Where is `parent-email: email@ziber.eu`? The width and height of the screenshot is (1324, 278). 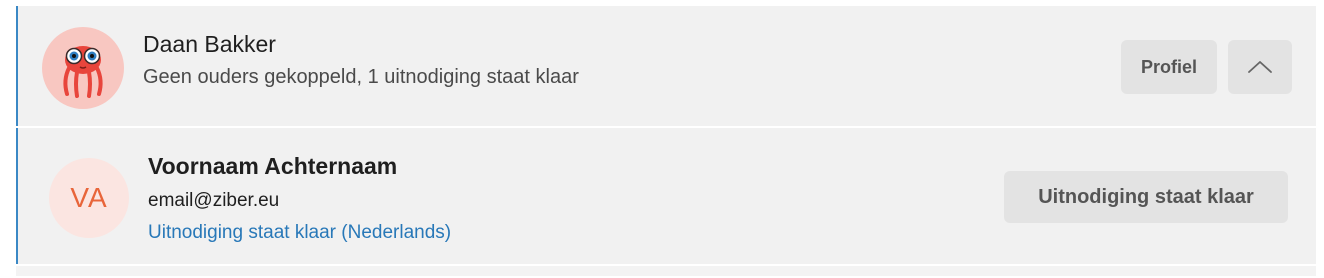
parent-email: email@ziber.eu is located at coordinates (214, 200).